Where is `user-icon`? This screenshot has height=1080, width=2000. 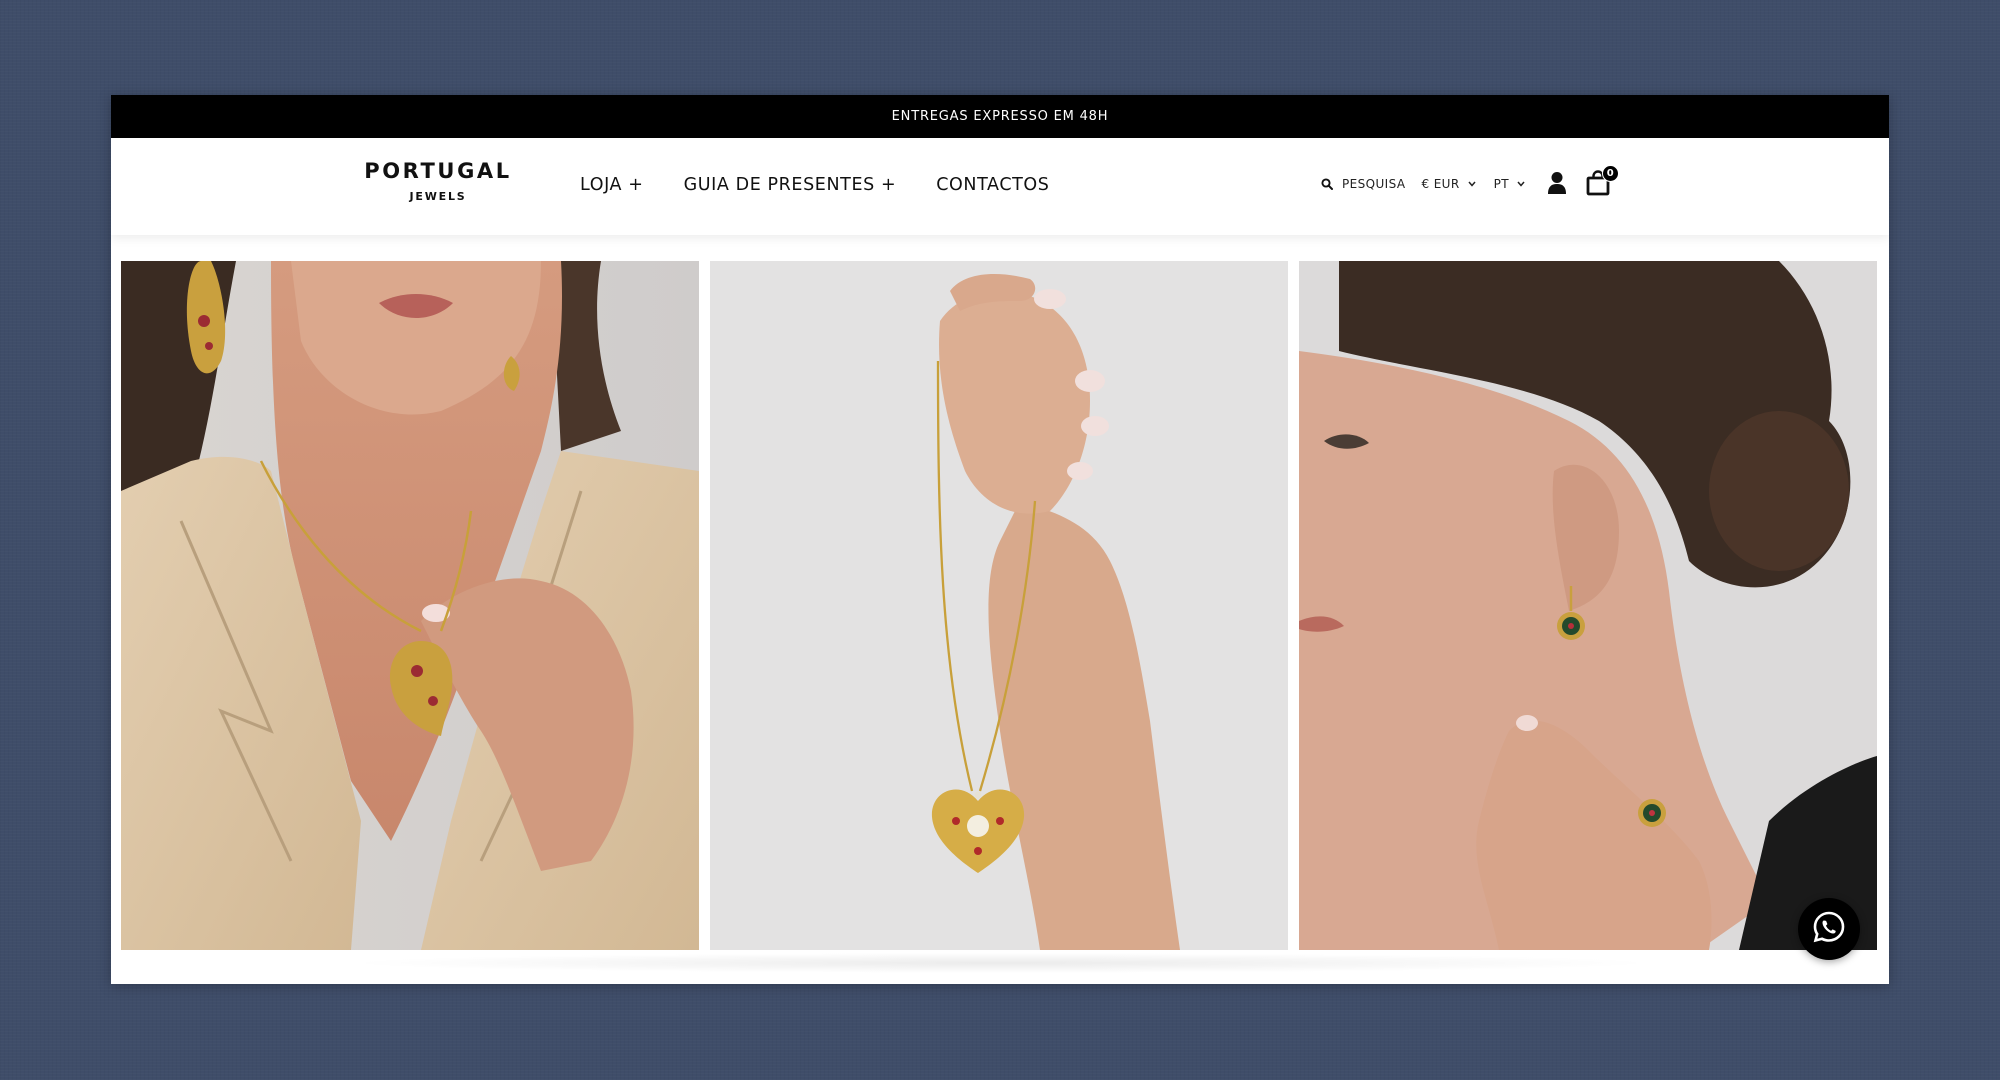 user-icon is located at coordinates (1557, 184).